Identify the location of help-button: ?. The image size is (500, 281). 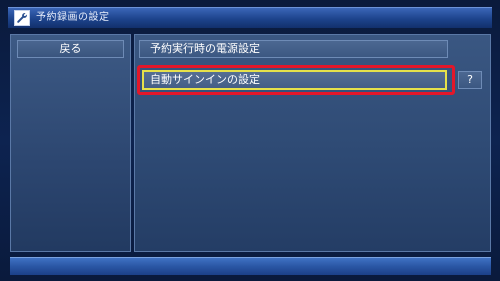
(470, 80).